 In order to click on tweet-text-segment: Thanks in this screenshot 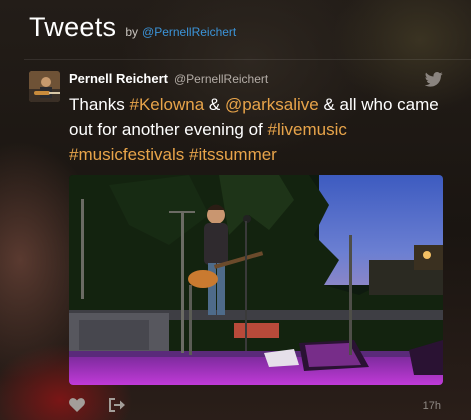, I will do `click(99, 104)`.